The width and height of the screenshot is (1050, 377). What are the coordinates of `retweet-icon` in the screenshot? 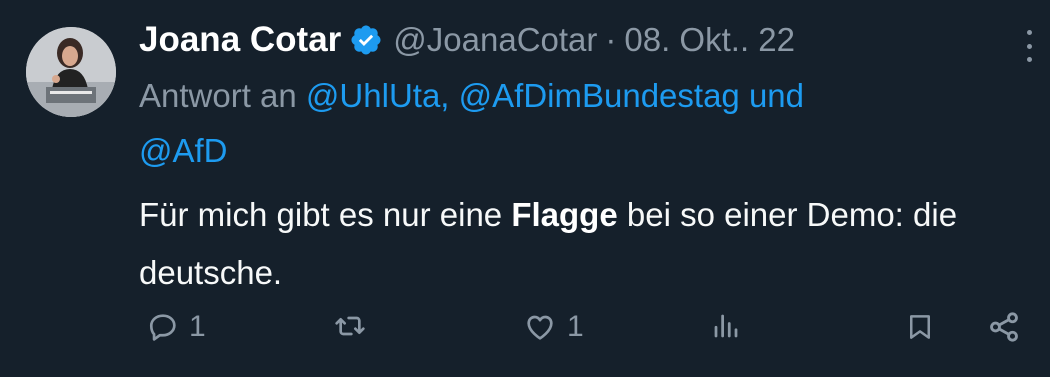 It's located at (350, 326).